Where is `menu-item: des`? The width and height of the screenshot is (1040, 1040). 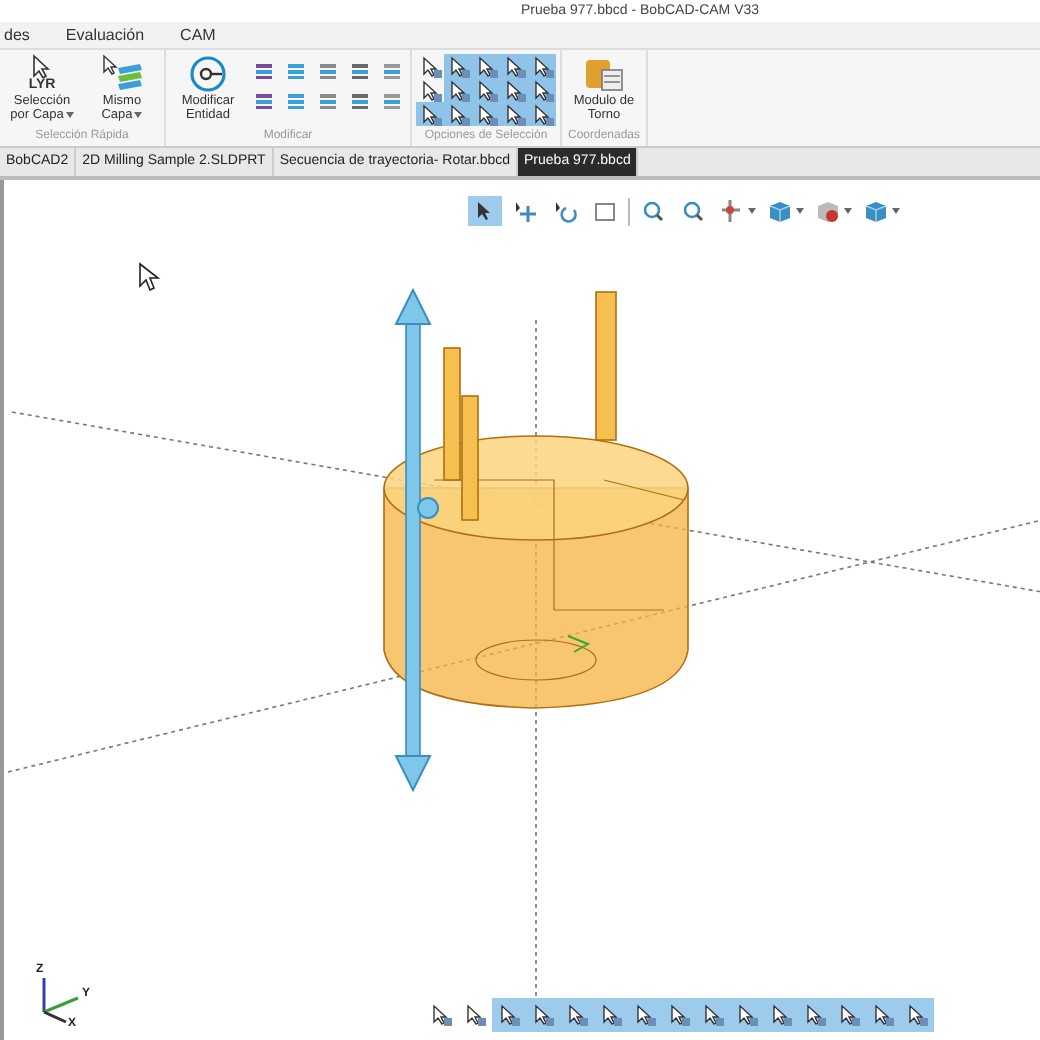 menu-item: des is located at coordinates (17, 35).